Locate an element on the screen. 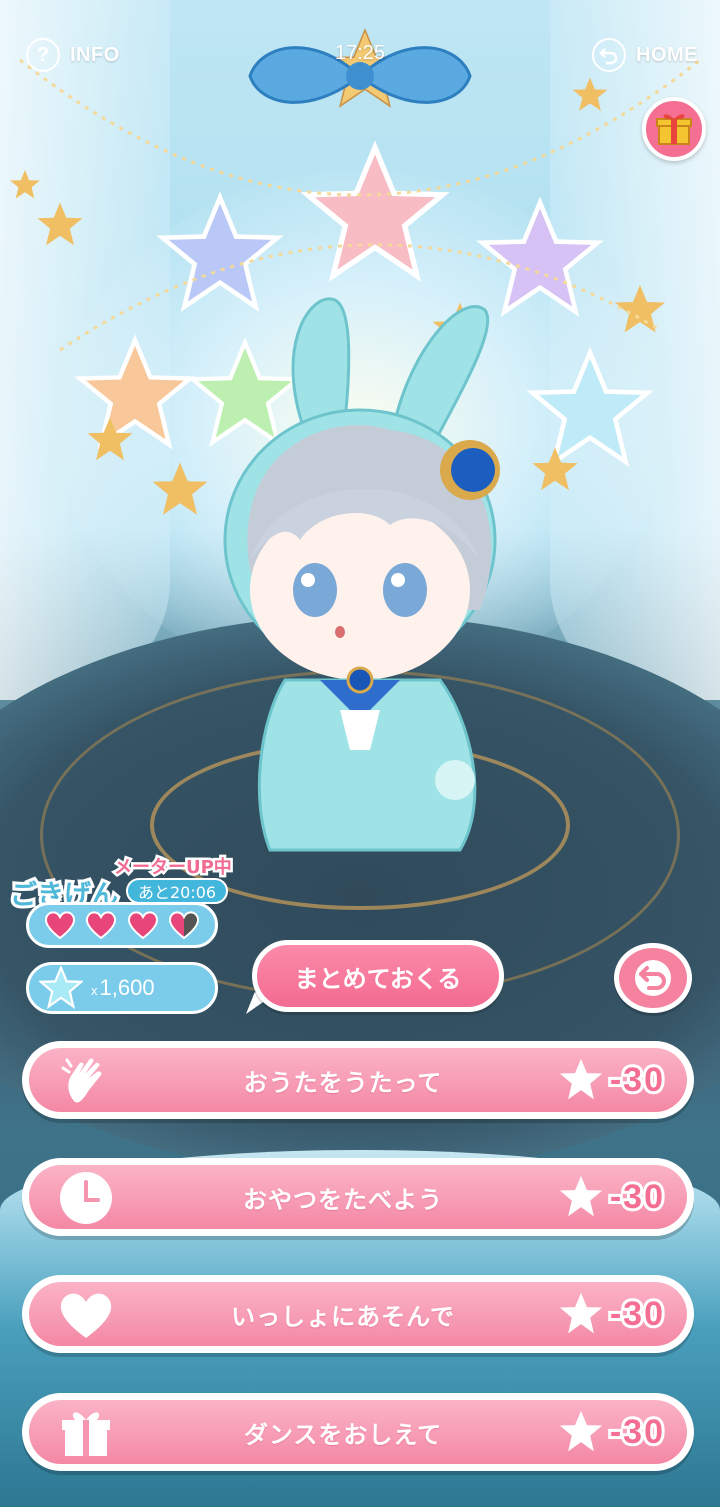  action-play-button: いっしょにあそんで -30 is located at coordinates (358, 1314).